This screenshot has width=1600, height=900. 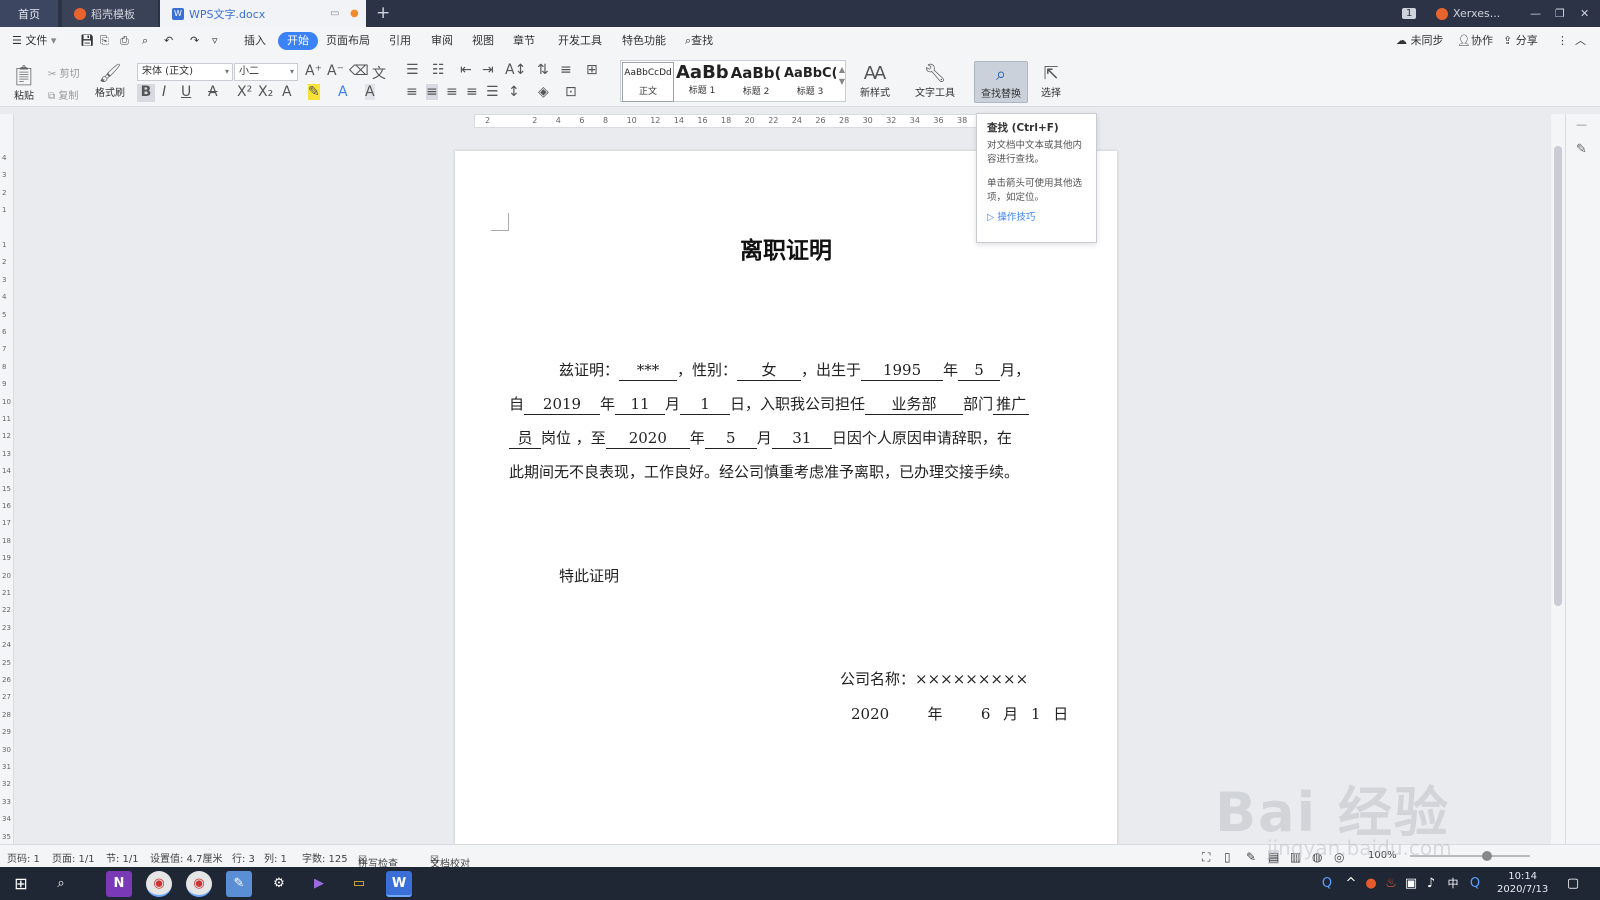 What do you see at coordinates (63, 94) in the screenshot?
I see `copy-button: ⧉ 复制` at bounding box center [63, 94].